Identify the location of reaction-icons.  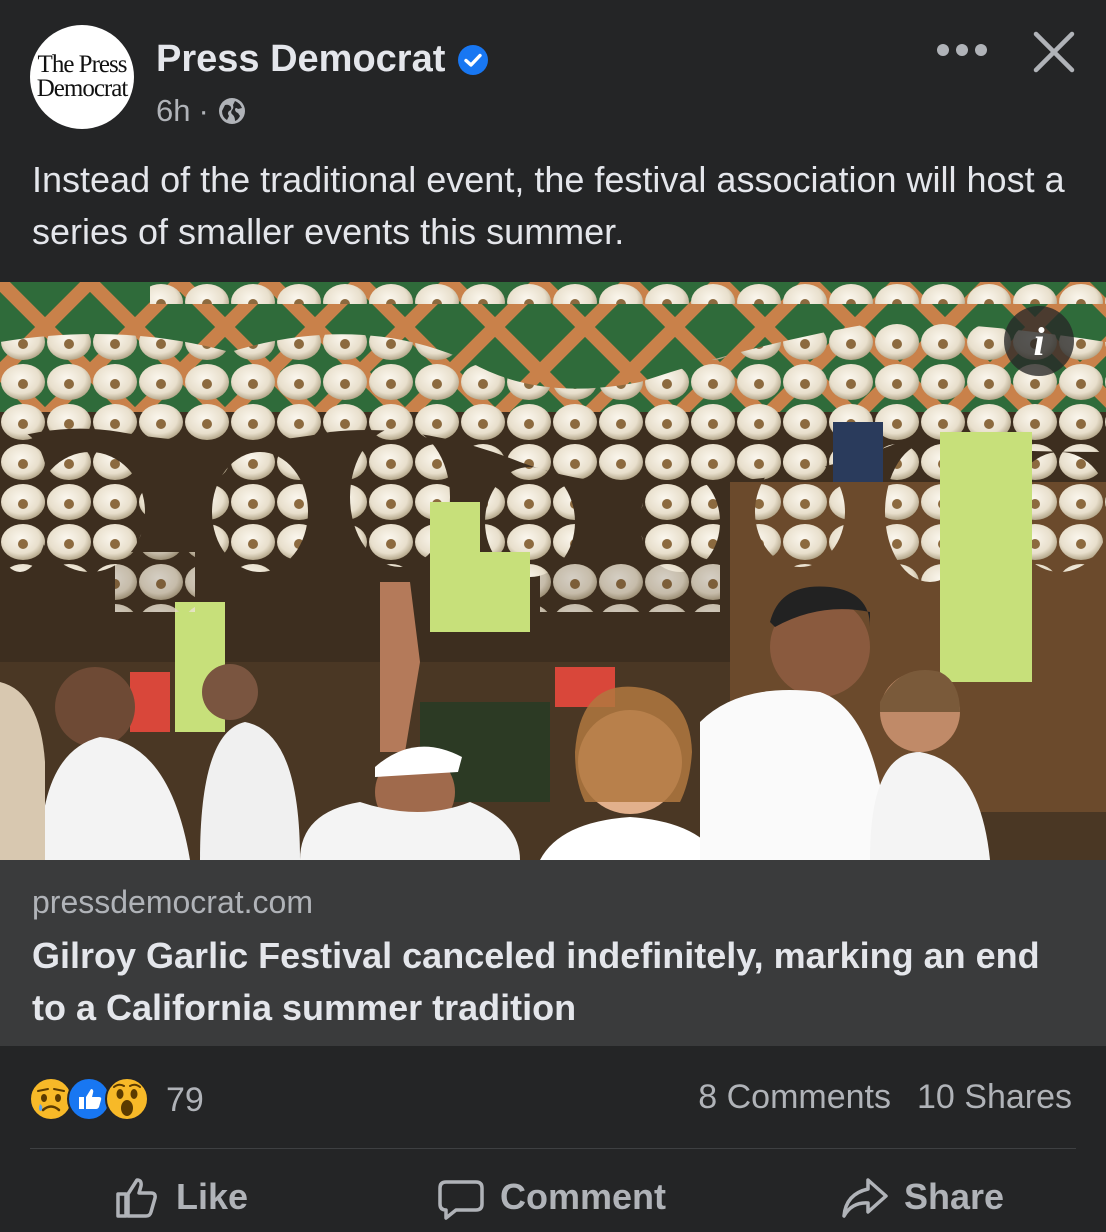
(93, 1100).